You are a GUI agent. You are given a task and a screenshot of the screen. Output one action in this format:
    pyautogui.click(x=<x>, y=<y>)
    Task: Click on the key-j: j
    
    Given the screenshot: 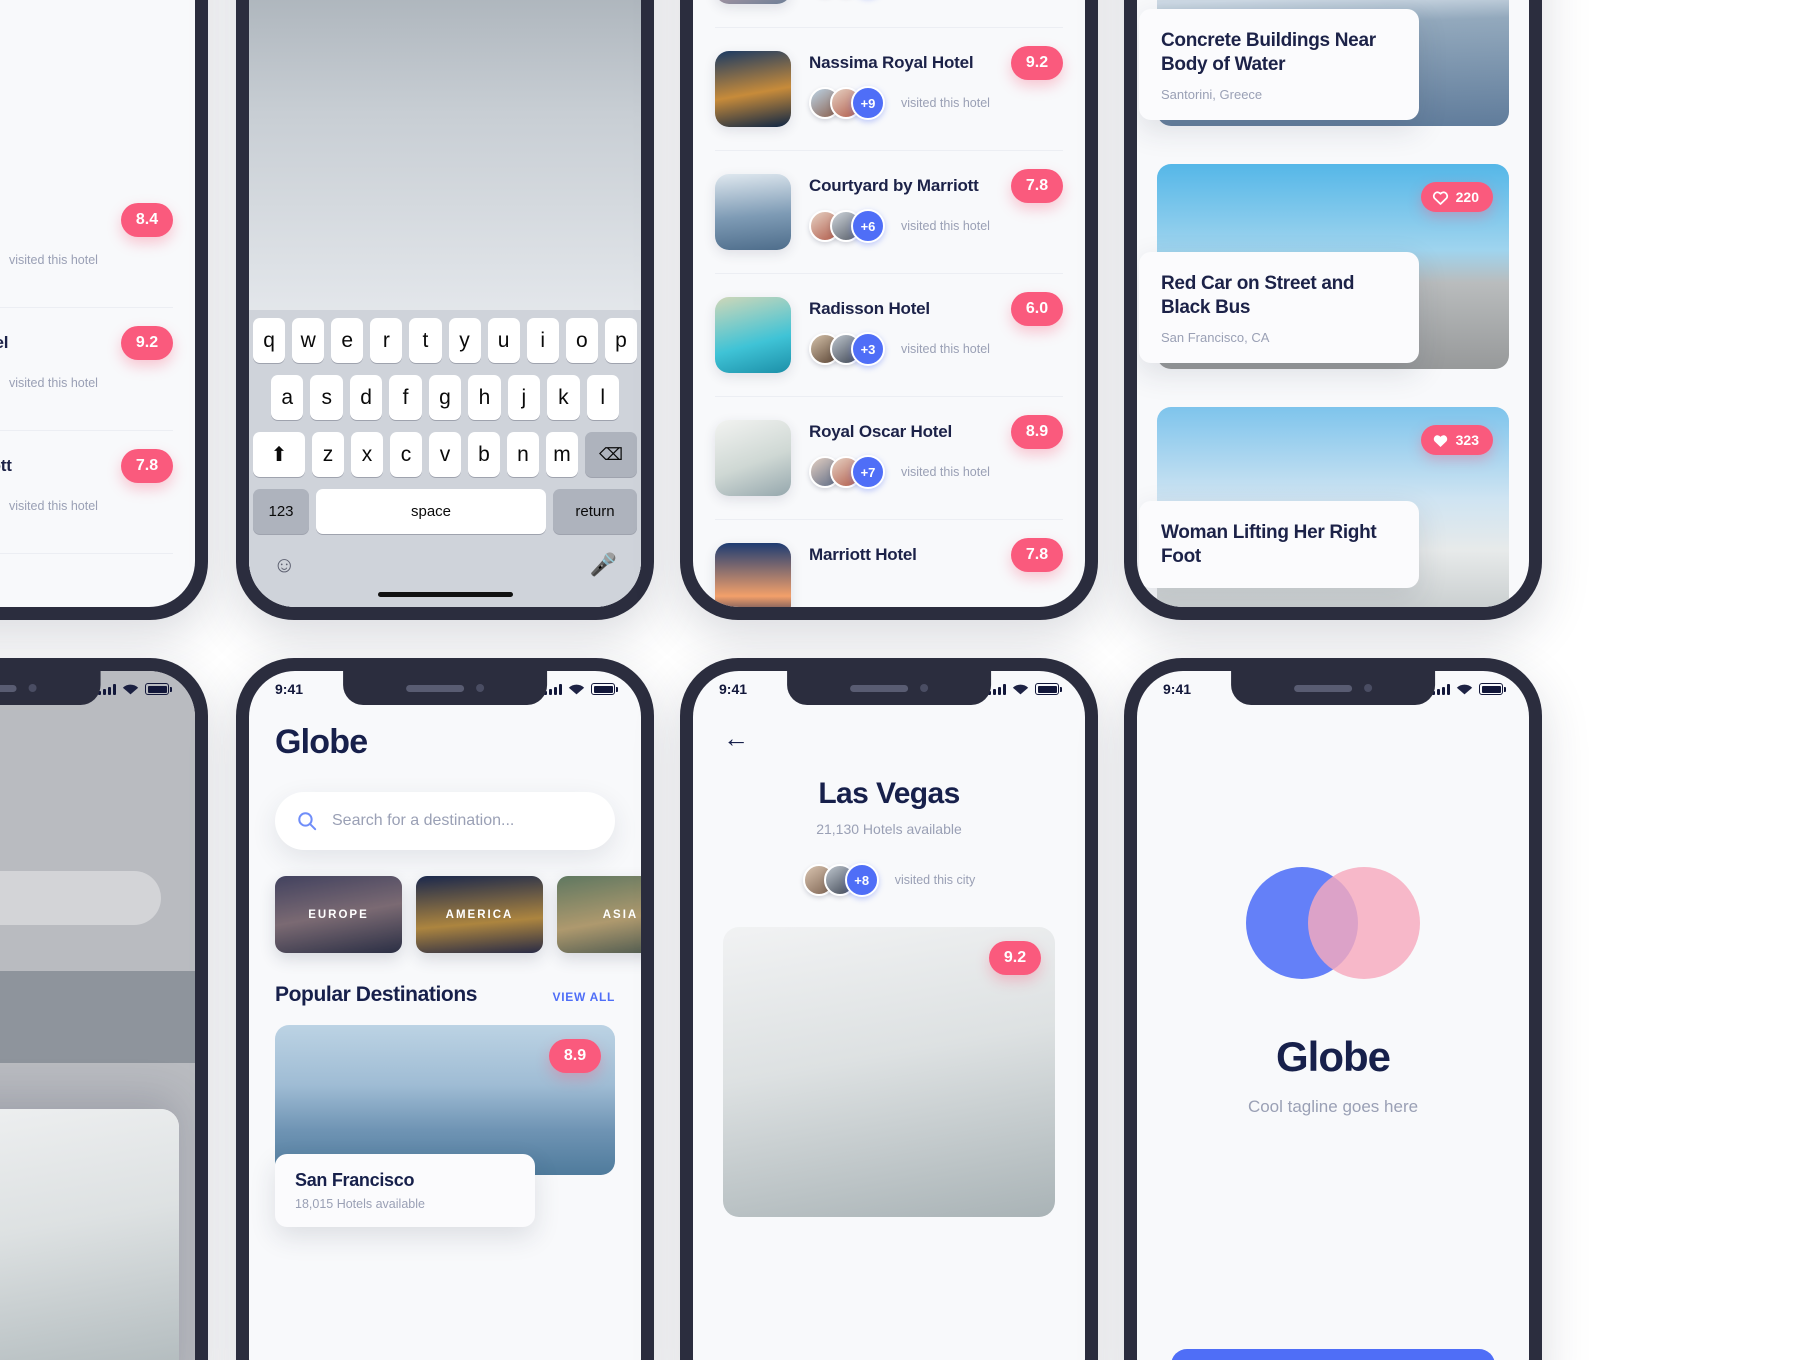 What is the action you would take?
    pyautogui.click(x=524, y=397)
    